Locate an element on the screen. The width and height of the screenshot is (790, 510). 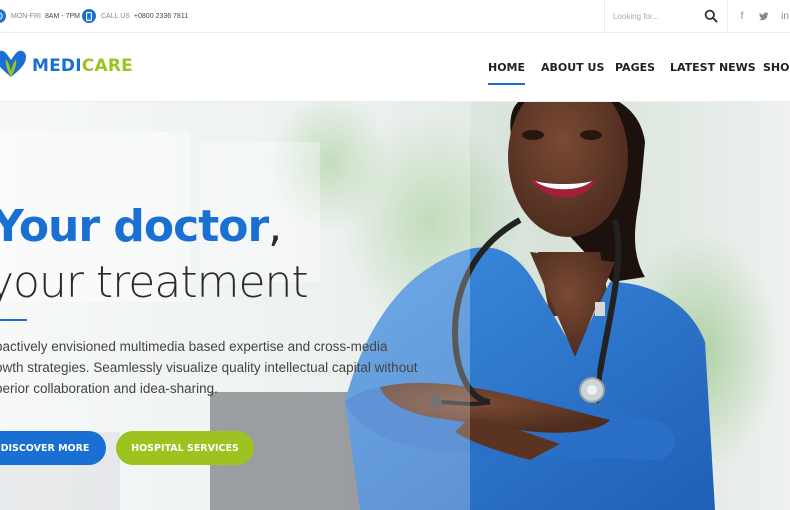
call-value: +0800 2336 7811 is located at coordinates (161, 16).